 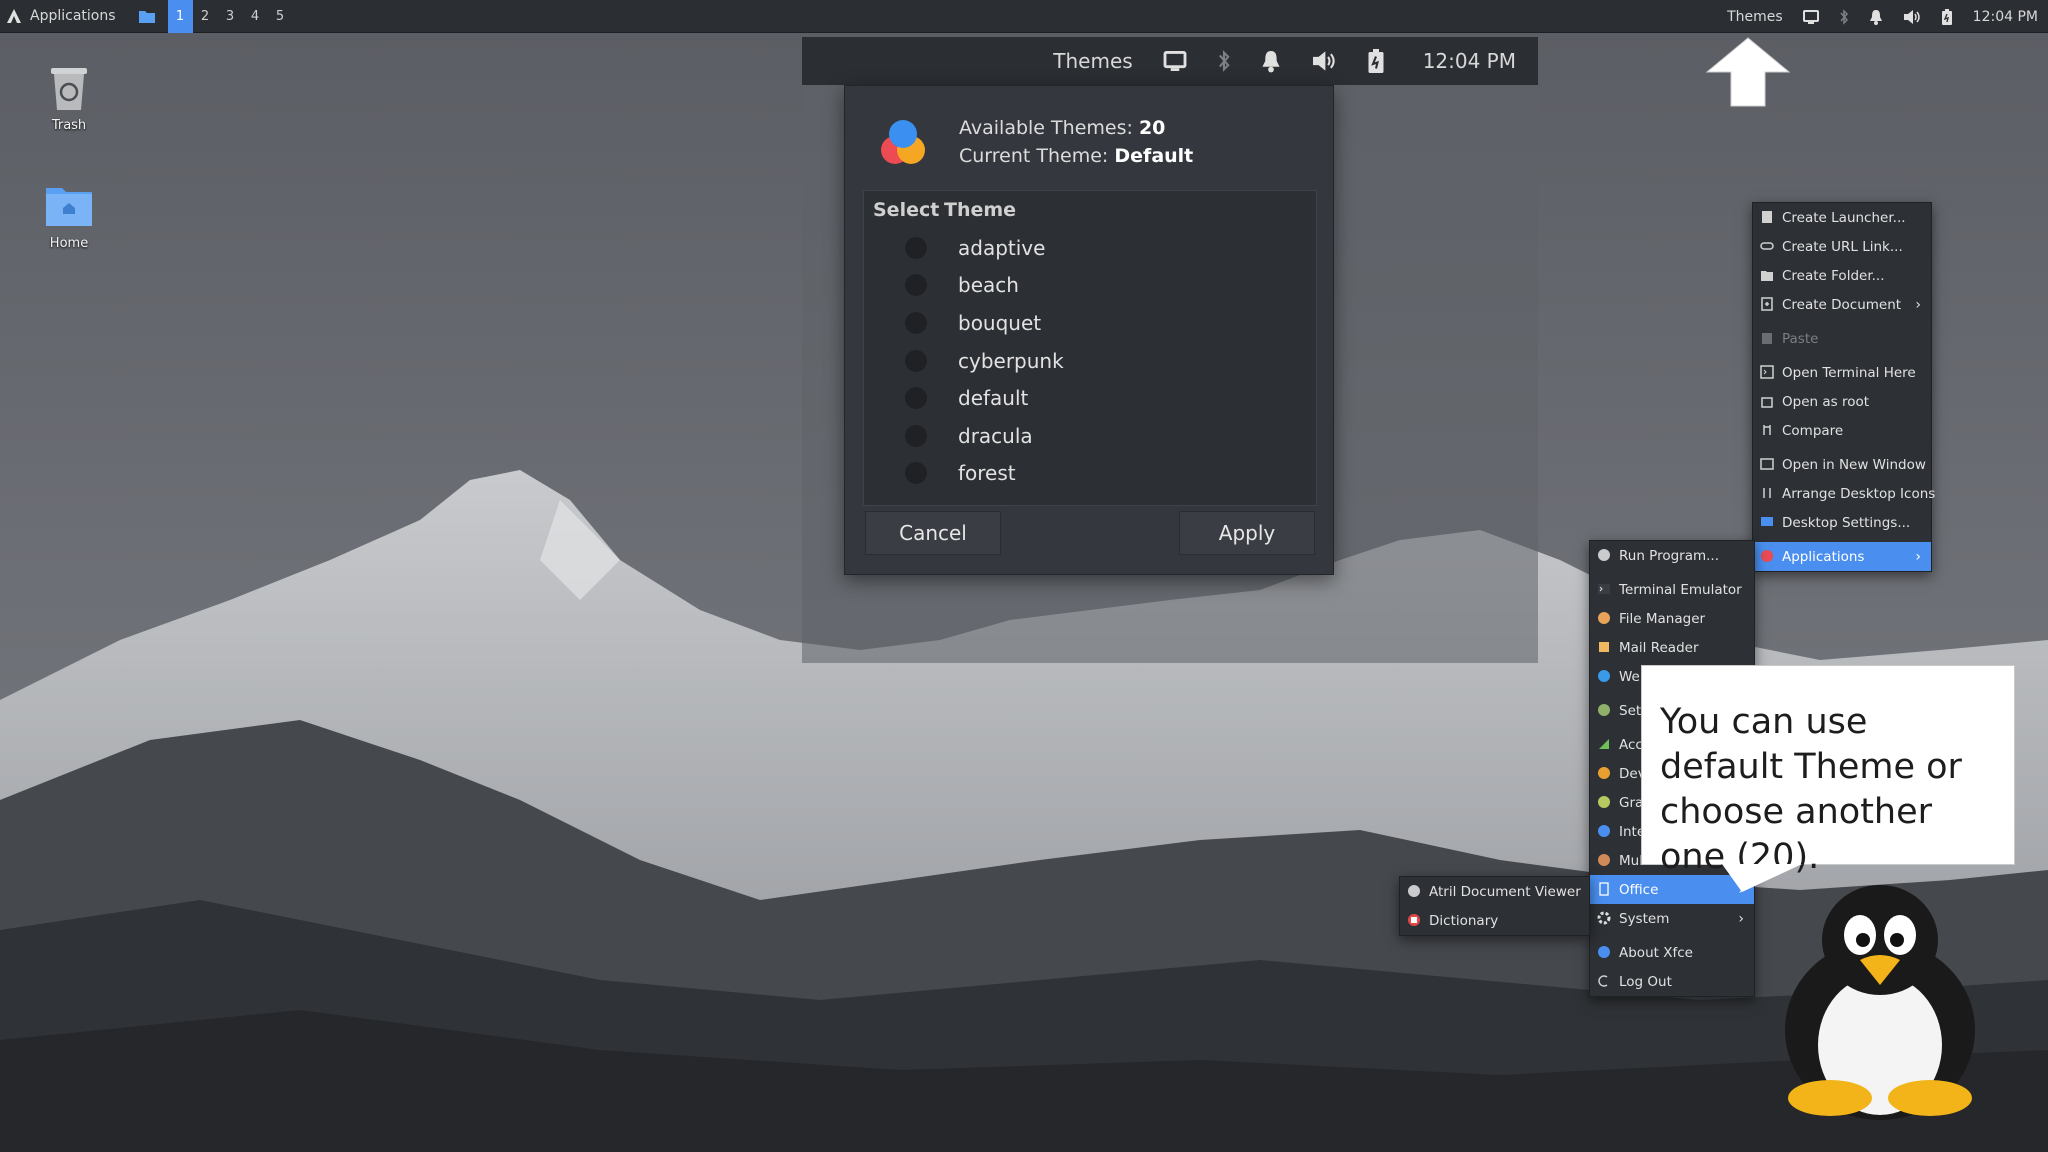 I want to click on menu-item-label: About Xfce, so click(x=1656, y=952).